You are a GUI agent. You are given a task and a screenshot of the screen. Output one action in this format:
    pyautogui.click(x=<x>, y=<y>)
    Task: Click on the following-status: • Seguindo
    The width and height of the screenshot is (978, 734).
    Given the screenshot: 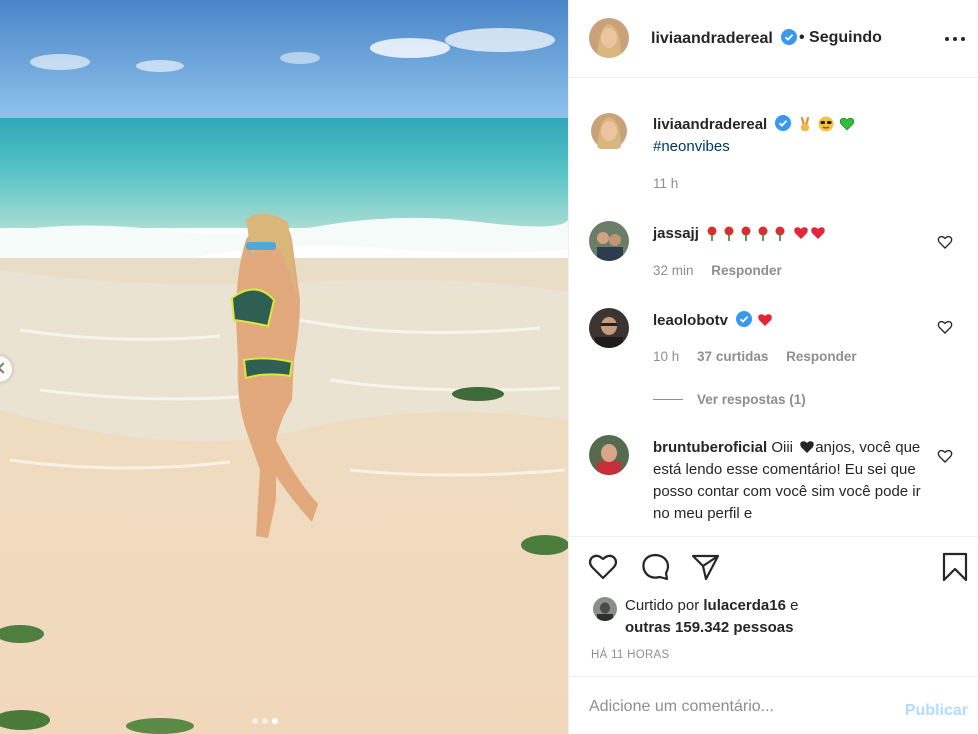 What is the action you would take?
    pyautogui.click(x=840, y=38)
    